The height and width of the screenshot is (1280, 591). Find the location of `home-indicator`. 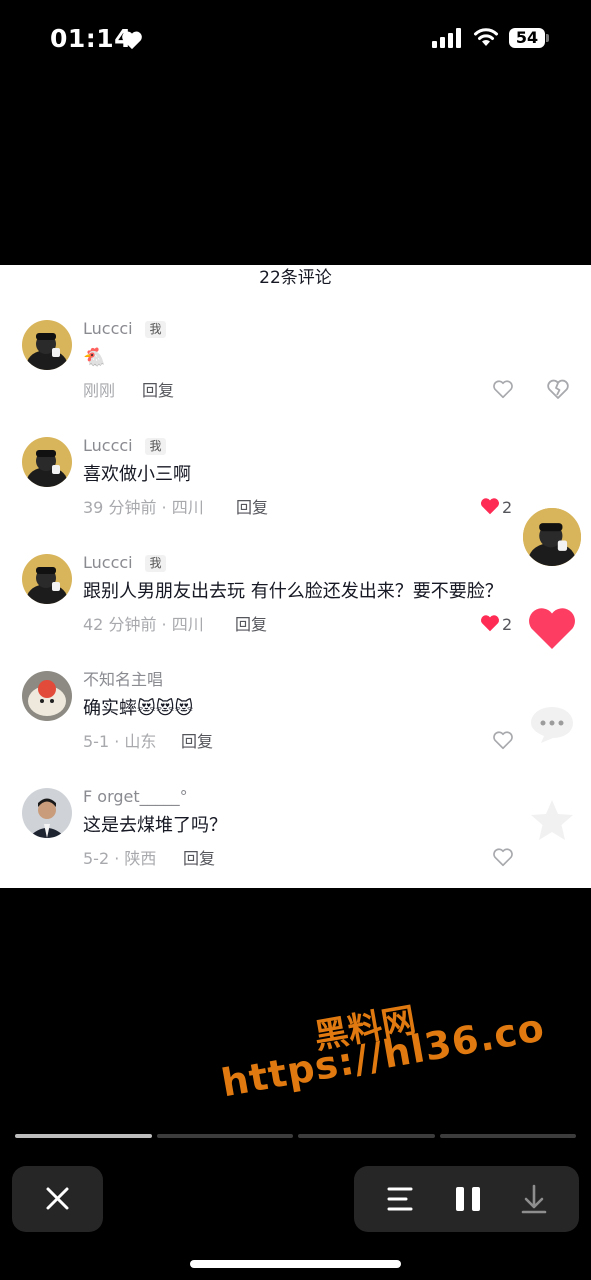

home-indicator is located at coordinates (295, 1264).